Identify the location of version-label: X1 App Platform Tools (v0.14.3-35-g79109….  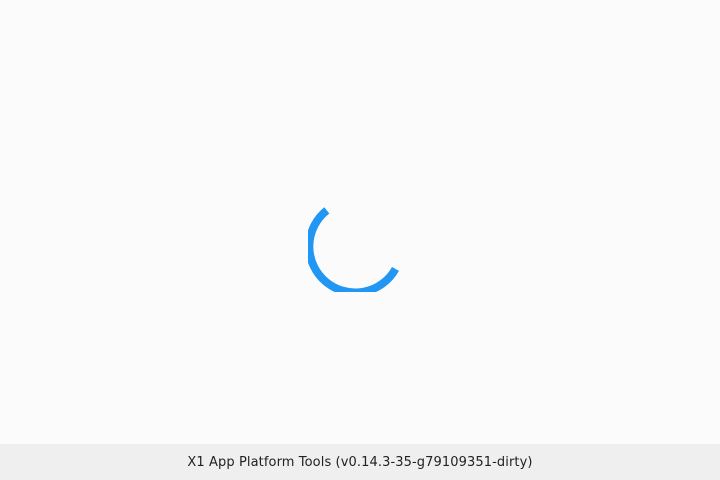
(360, 462).